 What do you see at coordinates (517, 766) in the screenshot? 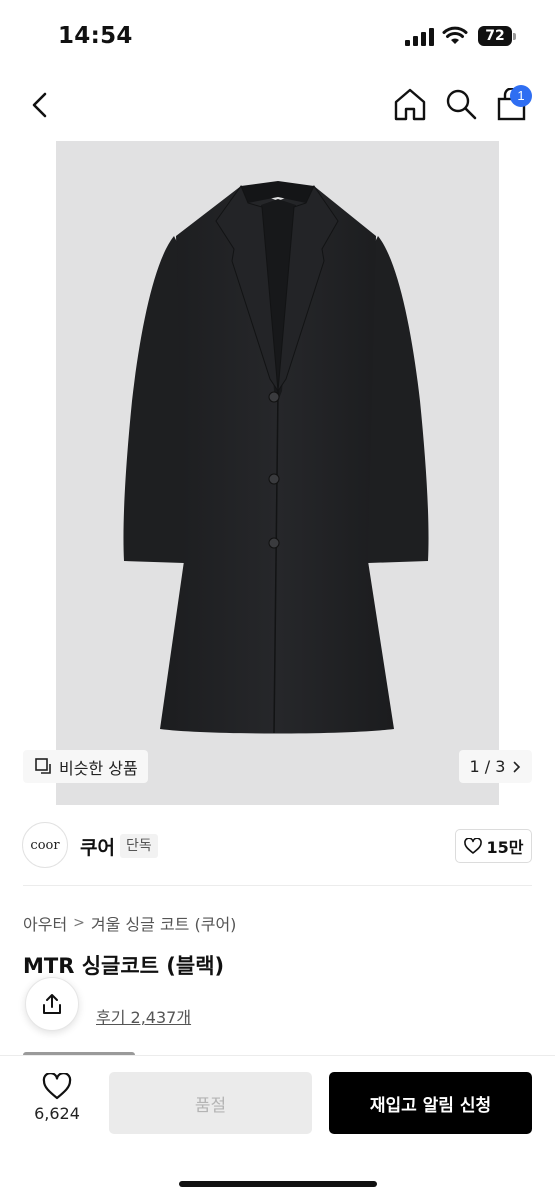
I see `chevron-right-icon` at bounding box center [517, 766].